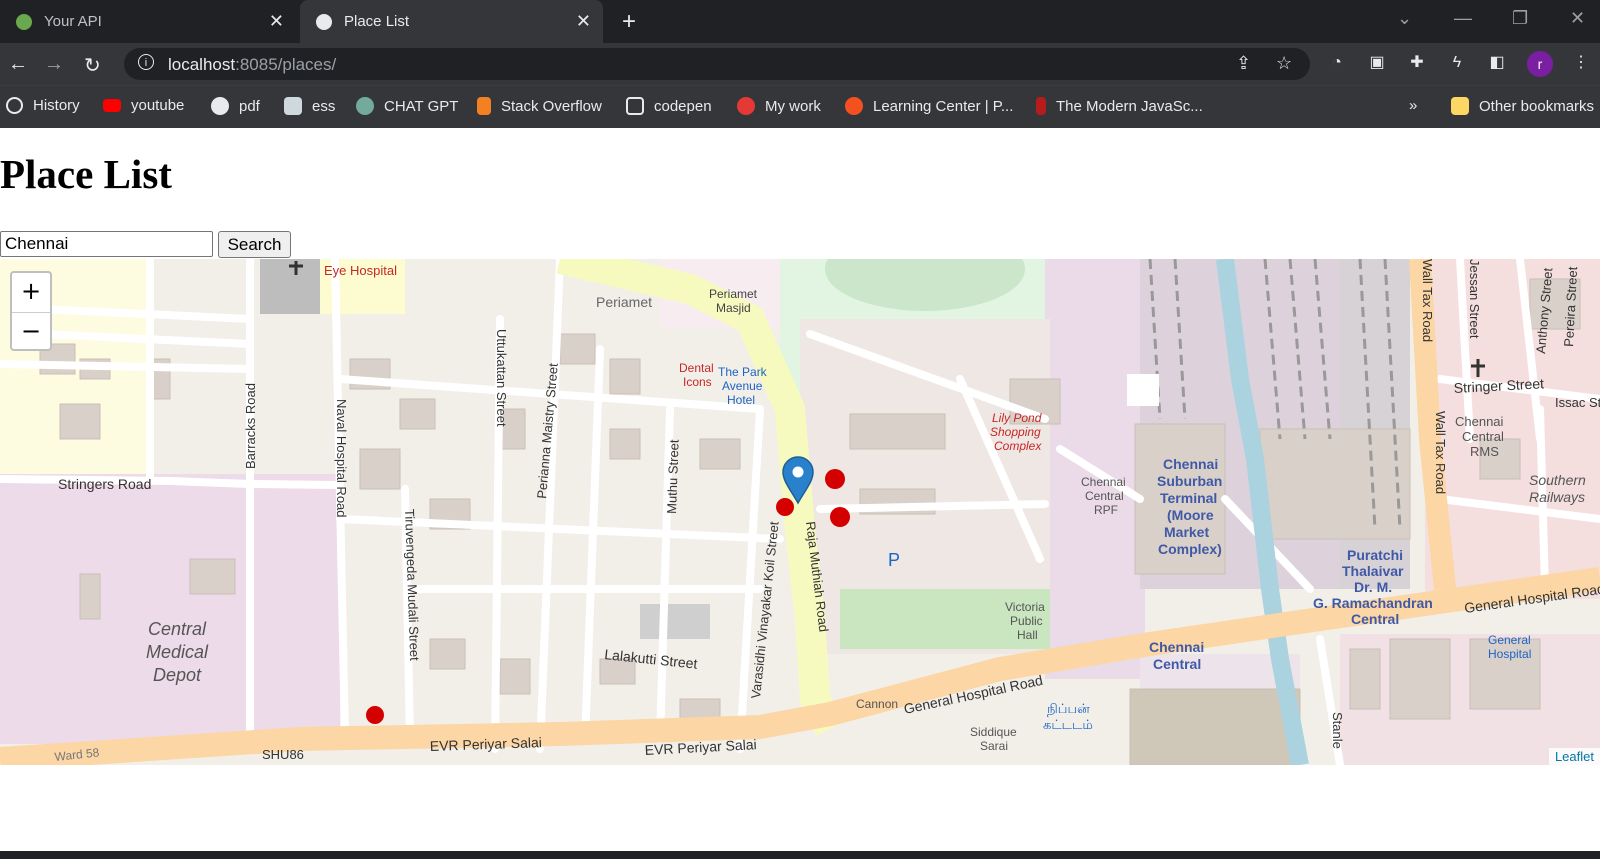 Image resolution: width=1600 pixels, height=859 pixels. What do you see at coordinates (293, 106) in the screenshot?
I see `page-icon` at bounding box center [293, 106].